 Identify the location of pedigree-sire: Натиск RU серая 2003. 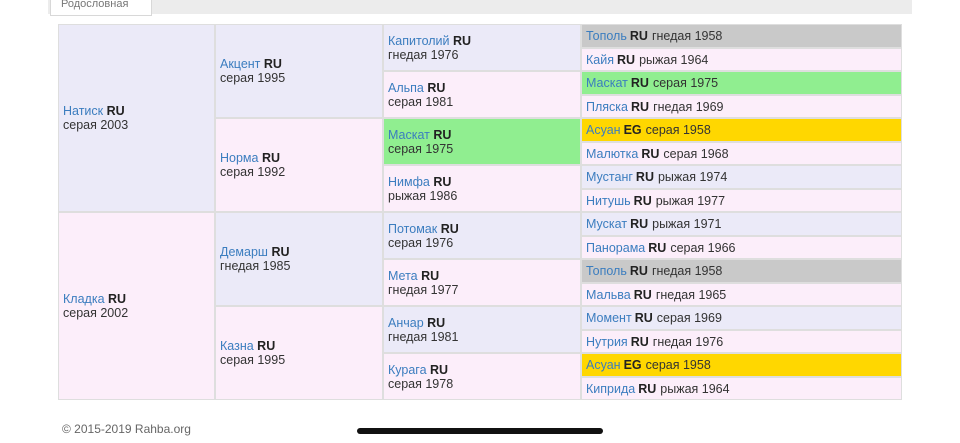
(136, 118).